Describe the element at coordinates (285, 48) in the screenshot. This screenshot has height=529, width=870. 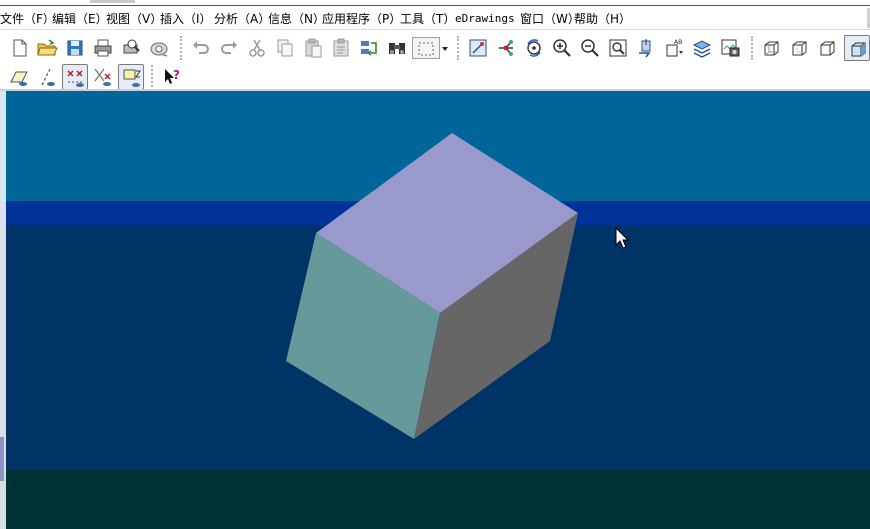
I see `copy-icon` at that location.